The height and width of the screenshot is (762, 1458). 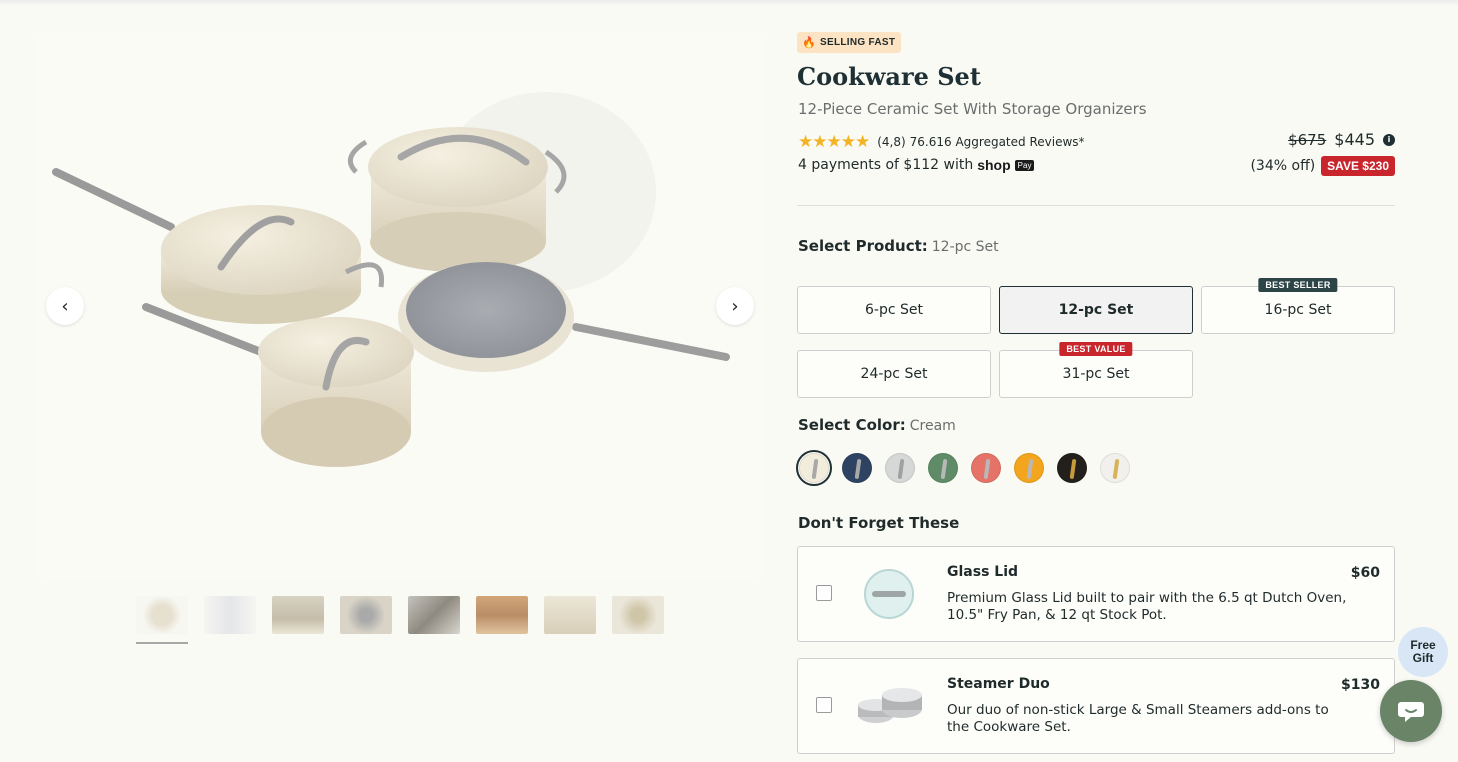 I want to click on info-icon: i, so click(x=1389, y=139).